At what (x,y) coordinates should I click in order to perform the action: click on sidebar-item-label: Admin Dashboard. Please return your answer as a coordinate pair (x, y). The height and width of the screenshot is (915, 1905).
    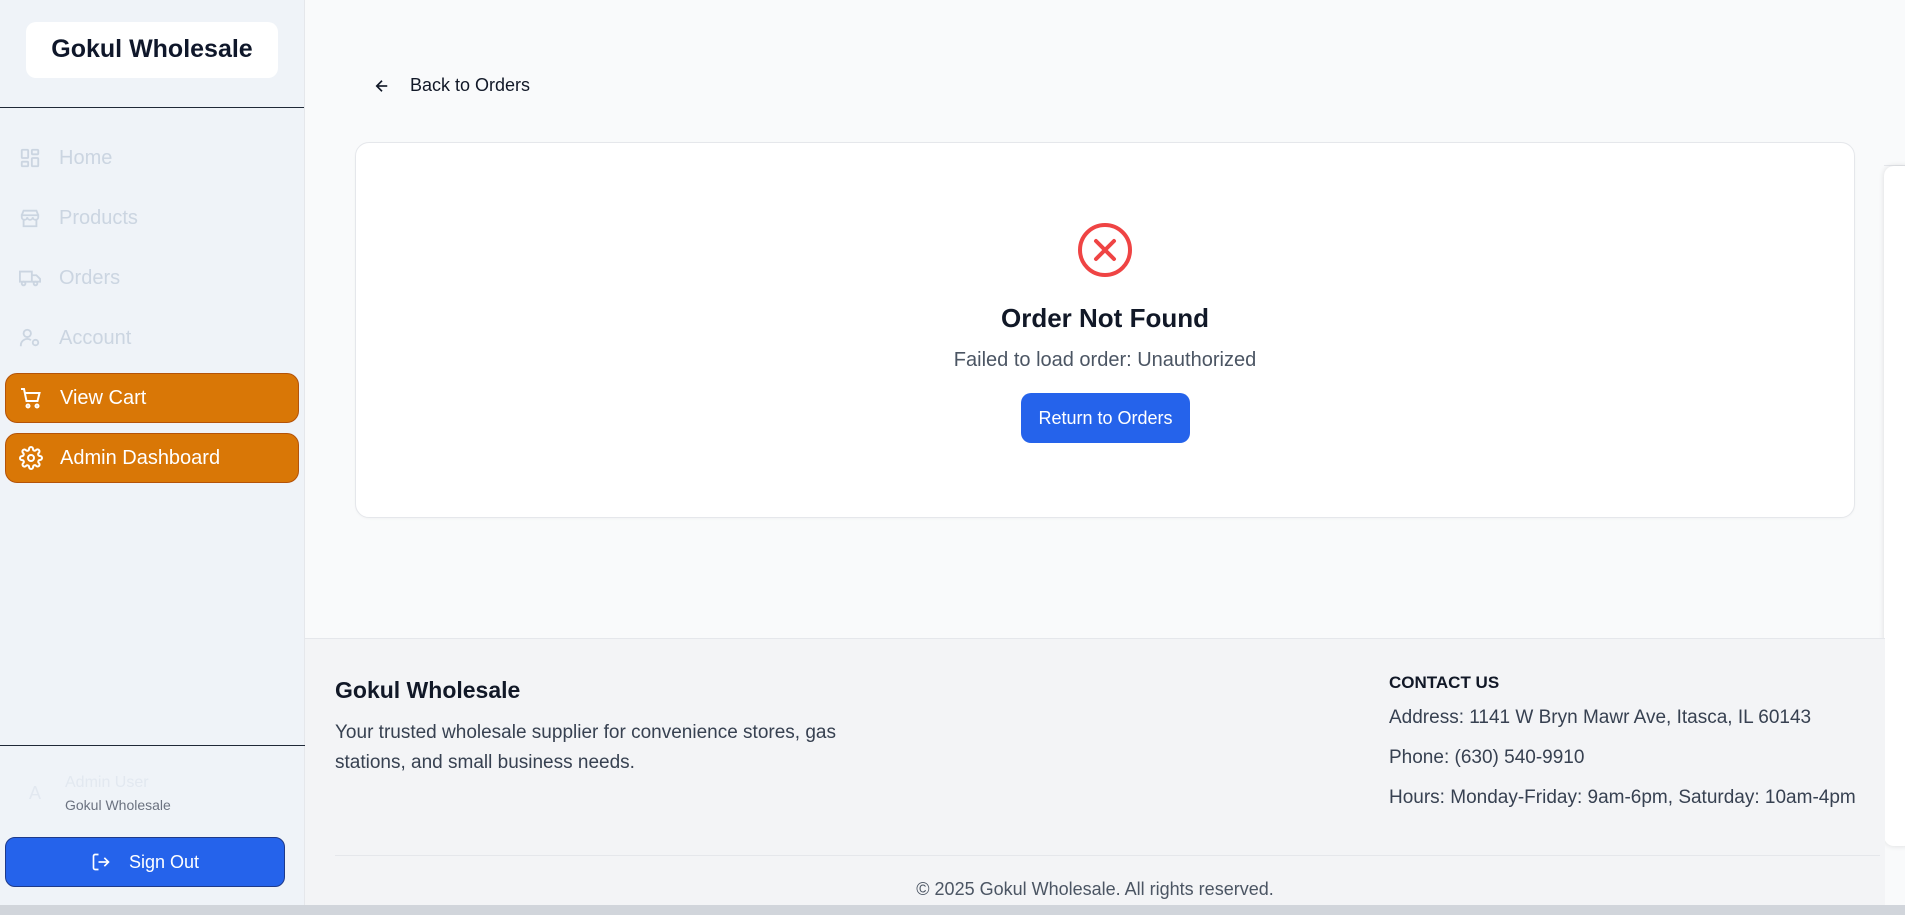
    Looking at the image, I should click on (140, 457).